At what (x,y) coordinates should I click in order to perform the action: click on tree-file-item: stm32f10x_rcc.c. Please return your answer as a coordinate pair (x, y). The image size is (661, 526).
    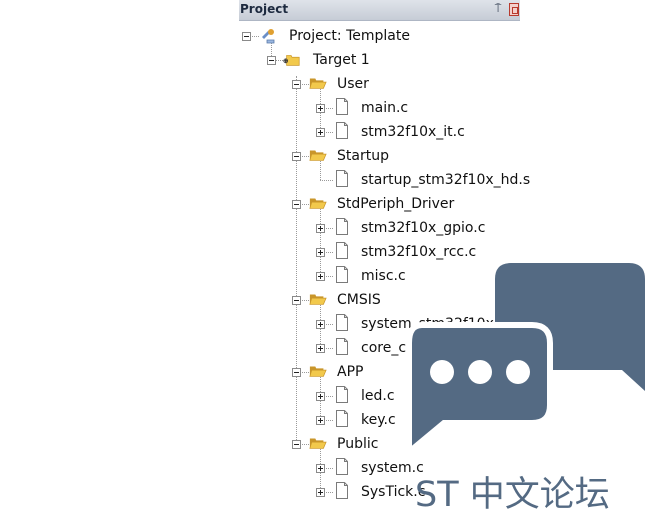
    Looking at the image, I should click on (379, 252).